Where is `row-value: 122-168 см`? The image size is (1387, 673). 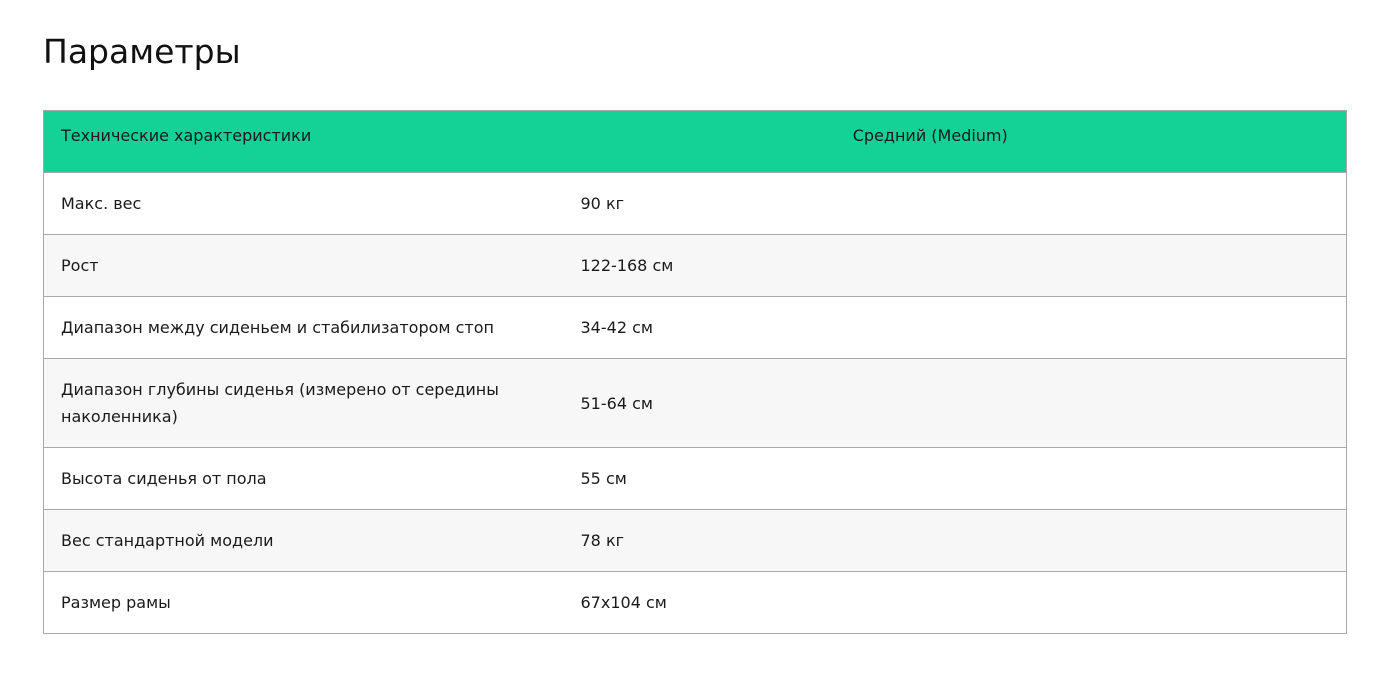
row-value: 122-168 см is located at coordinates (955, 265).